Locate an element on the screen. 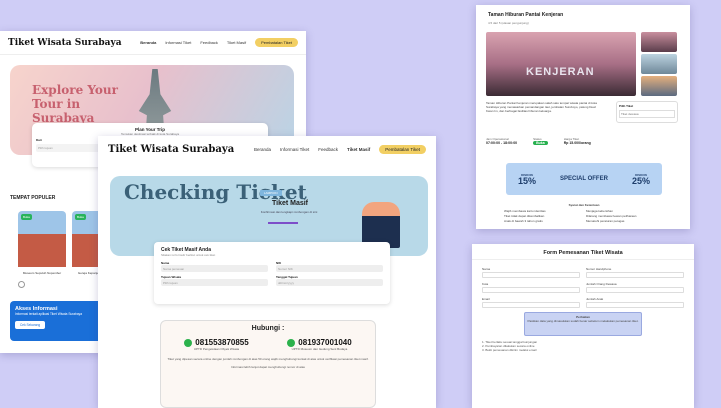 Image resolution: width=721 pixels, height=408 pixels. info-value: Rp 15.000/orang is located at coordinates (577, 143).